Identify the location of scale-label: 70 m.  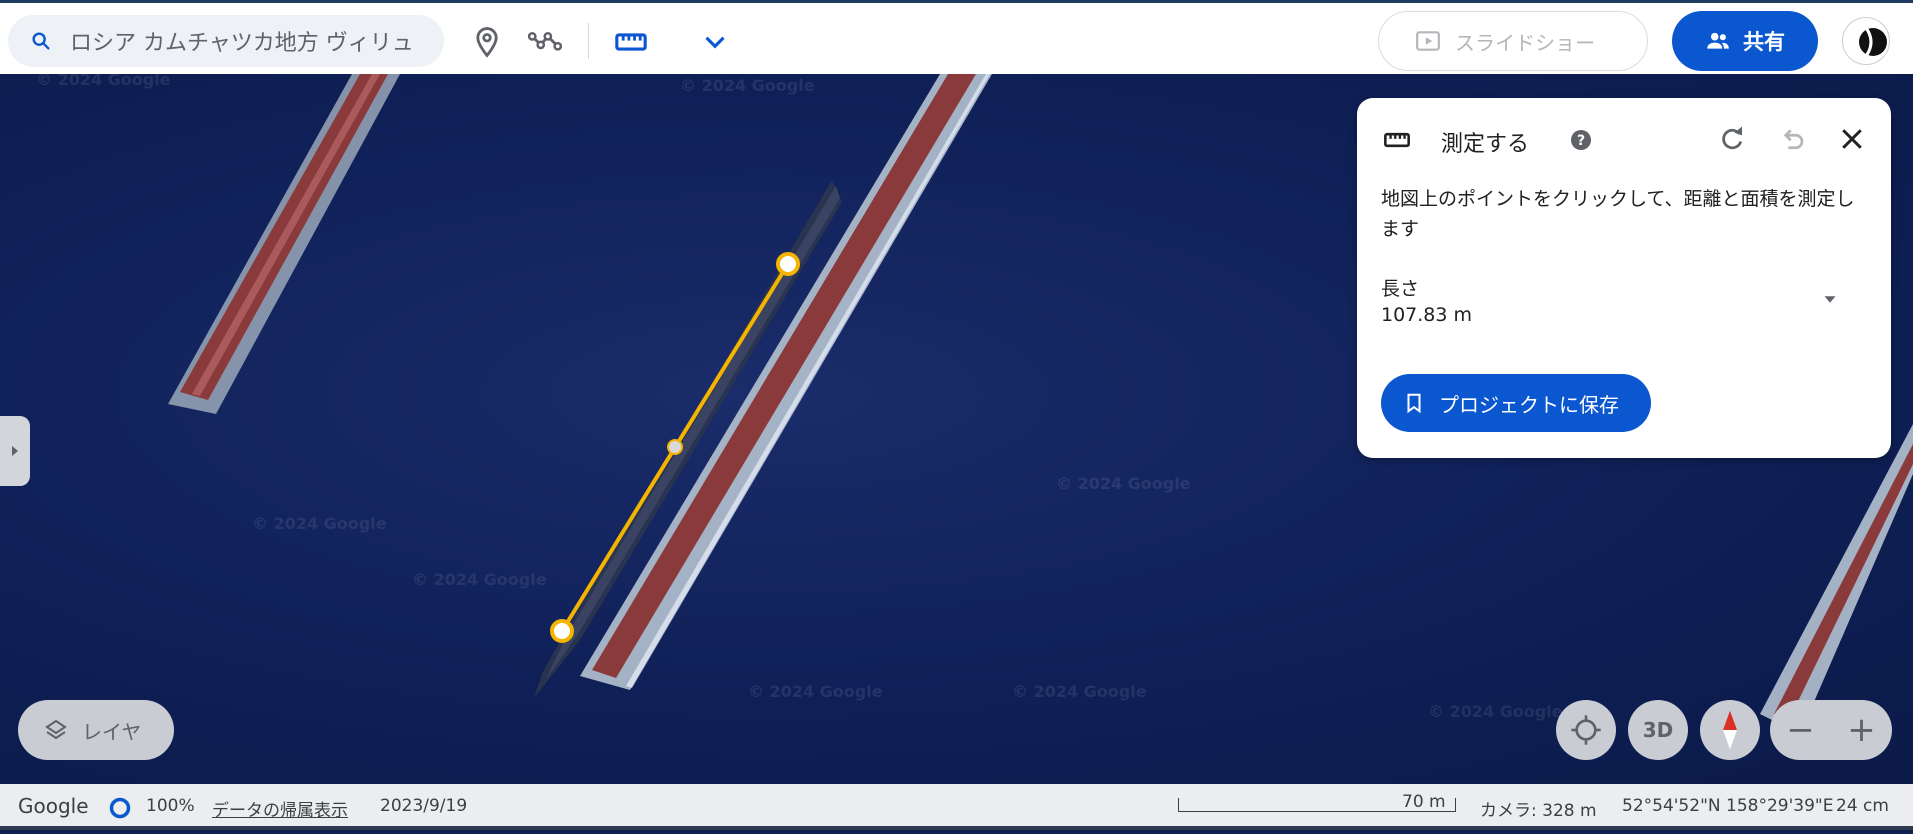
(1424, 802).